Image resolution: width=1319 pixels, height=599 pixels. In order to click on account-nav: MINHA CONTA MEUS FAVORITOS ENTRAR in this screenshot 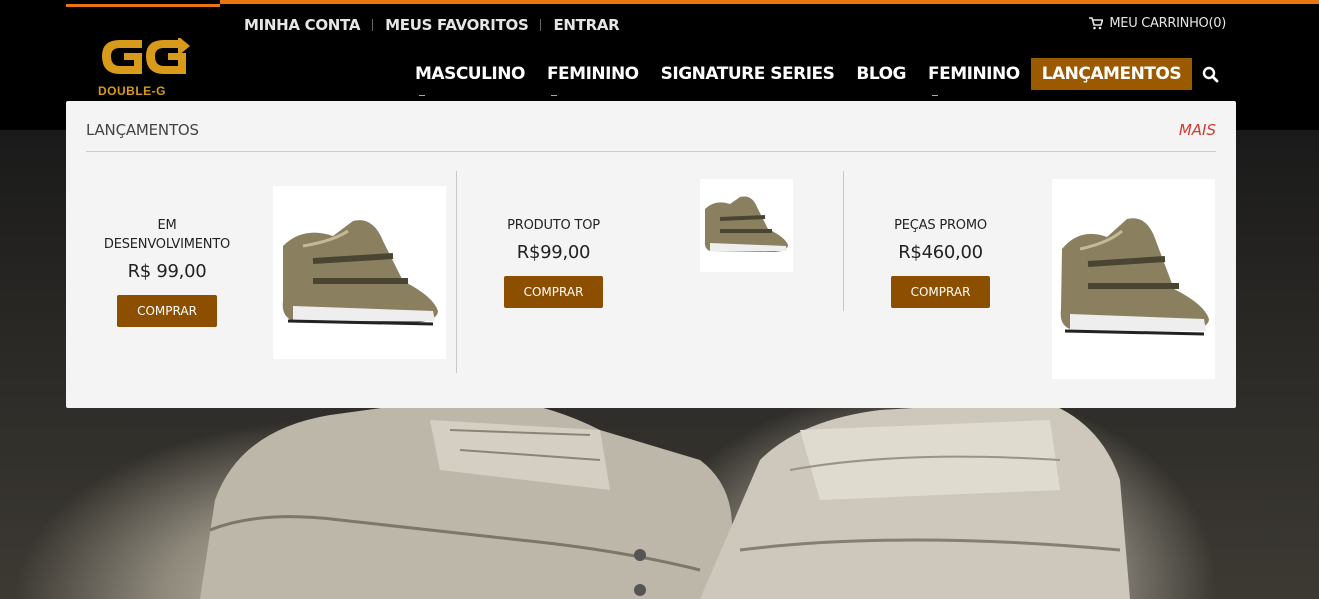, I will do `click(432, 25)`.